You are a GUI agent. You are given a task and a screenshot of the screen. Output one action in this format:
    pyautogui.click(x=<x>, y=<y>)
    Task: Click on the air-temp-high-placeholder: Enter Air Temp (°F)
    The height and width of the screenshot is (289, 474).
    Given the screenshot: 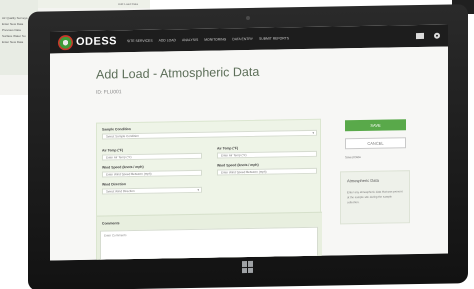 What is the action you would take?
    pyautogui.click(x=234, y=155)
    